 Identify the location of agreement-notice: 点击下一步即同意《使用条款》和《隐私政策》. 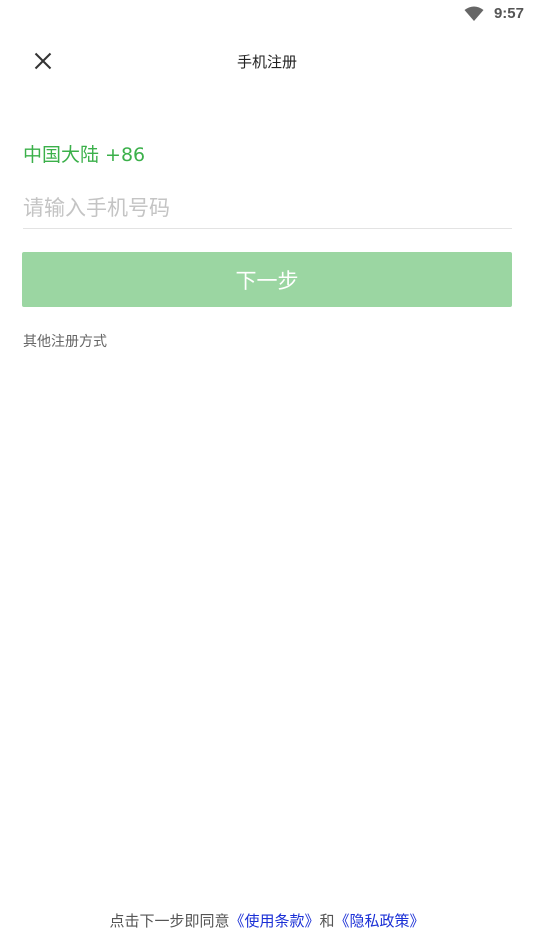
(267, 920).